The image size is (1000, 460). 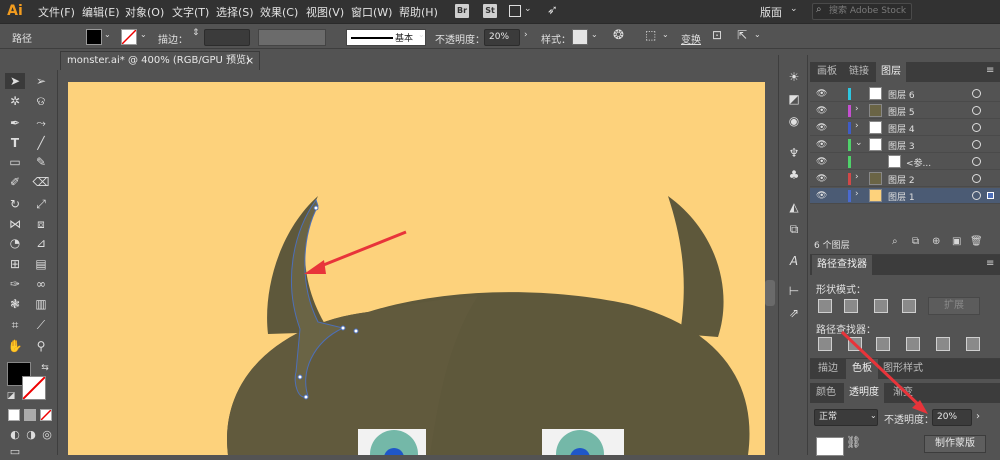 What do you see at coordinates (41, 243) in the screenshot?
I see `perspective-grid-tool-icon: ⊿` at bounding box center [41, 243].